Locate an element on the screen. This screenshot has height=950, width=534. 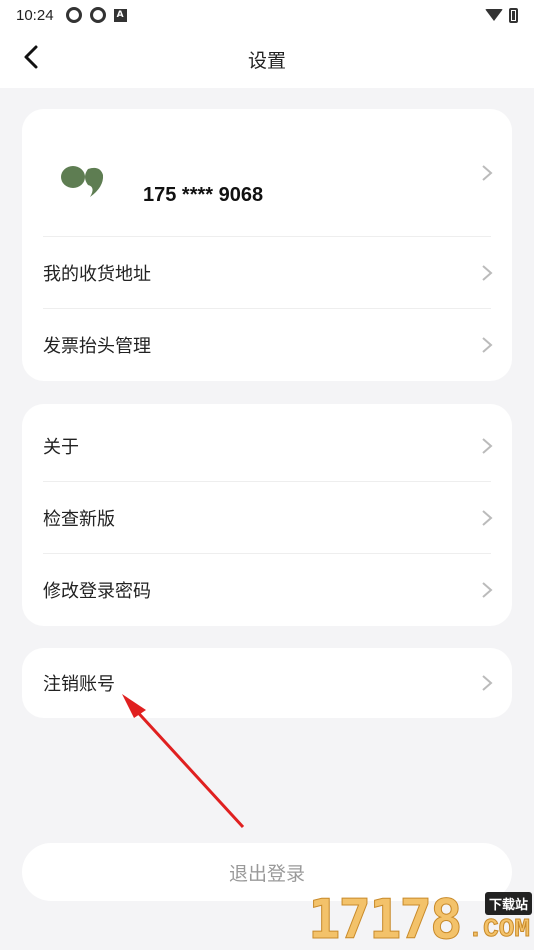
avatar is located at coordinates (82, 181).